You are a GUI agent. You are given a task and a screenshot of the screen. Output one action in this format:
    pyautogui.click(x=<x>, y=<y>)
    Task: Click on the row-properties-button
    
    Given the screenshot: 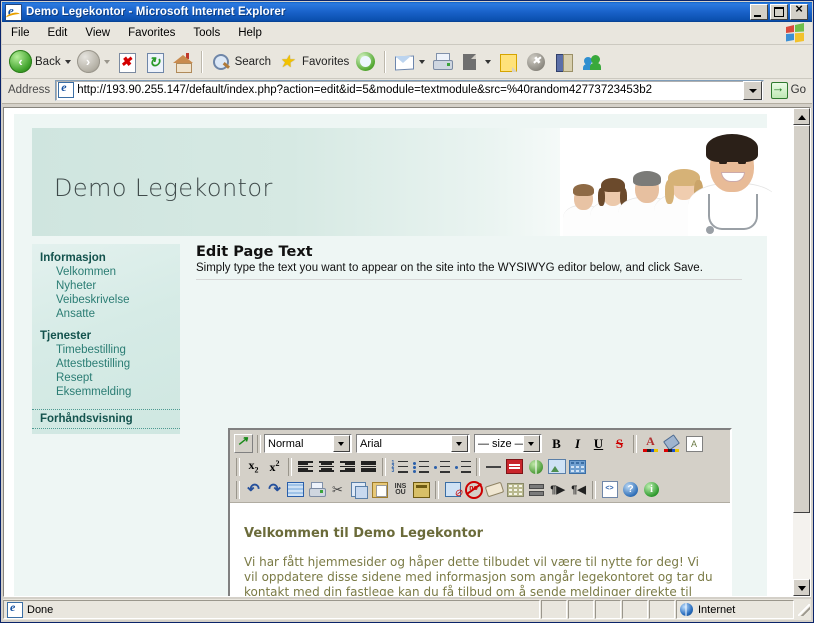 What is the action you would take?
    pyautogui.click(x=536, y=490)
    